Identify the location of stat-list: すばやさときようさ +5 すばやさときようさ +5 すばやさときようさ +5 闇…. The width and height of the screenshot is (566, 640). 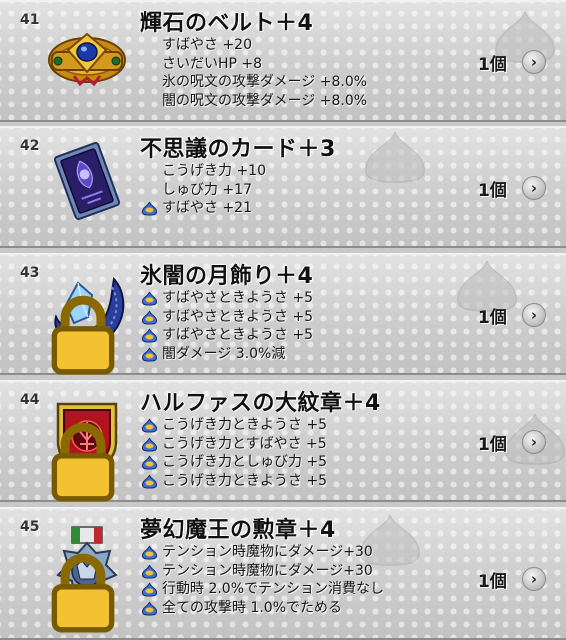
(226, 326).